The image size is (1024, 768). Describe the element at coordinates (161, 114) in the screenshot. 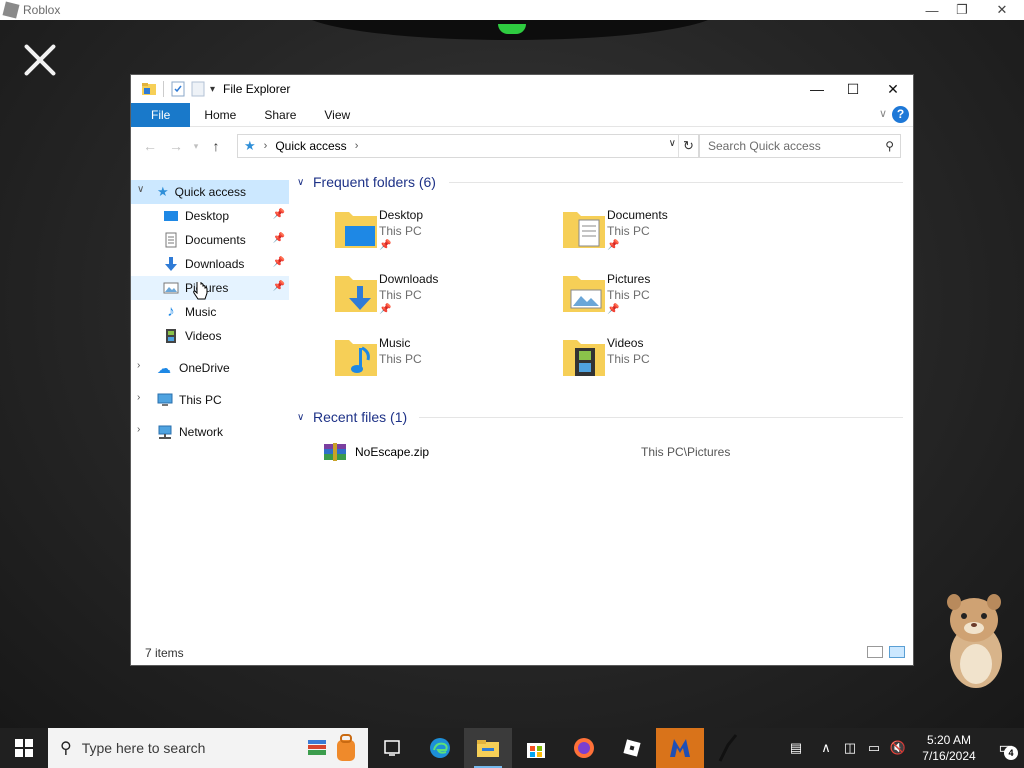

I see `tab-file: File` at that location.